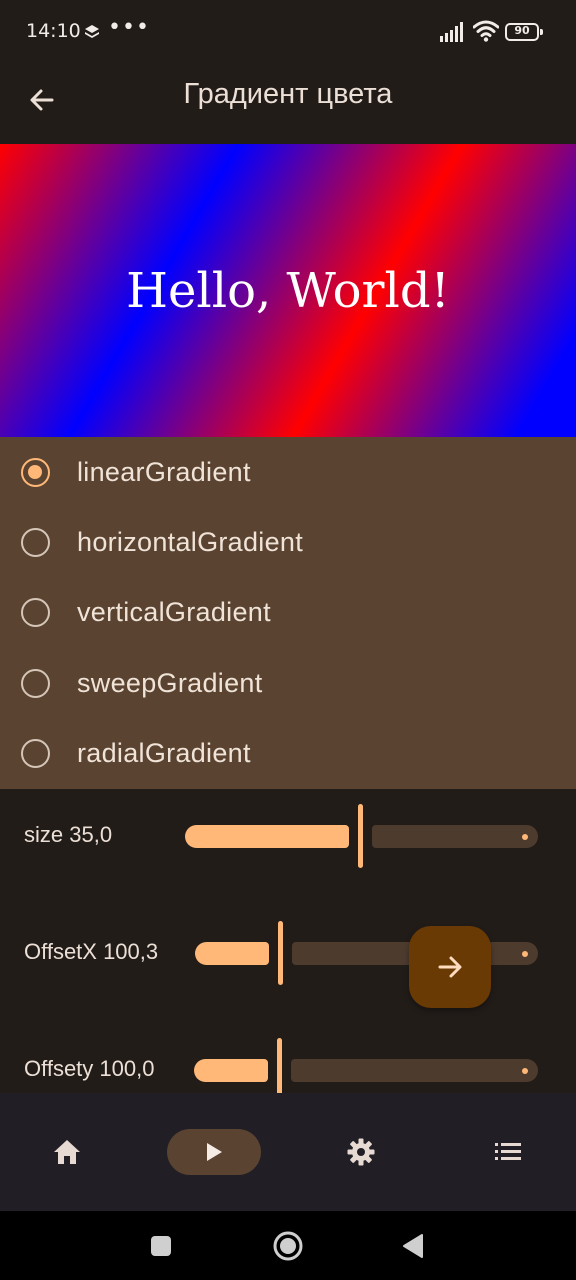 The width and height of the screenshot is (576, 1280). I want to click on gear-icon, so click(361, 1152).